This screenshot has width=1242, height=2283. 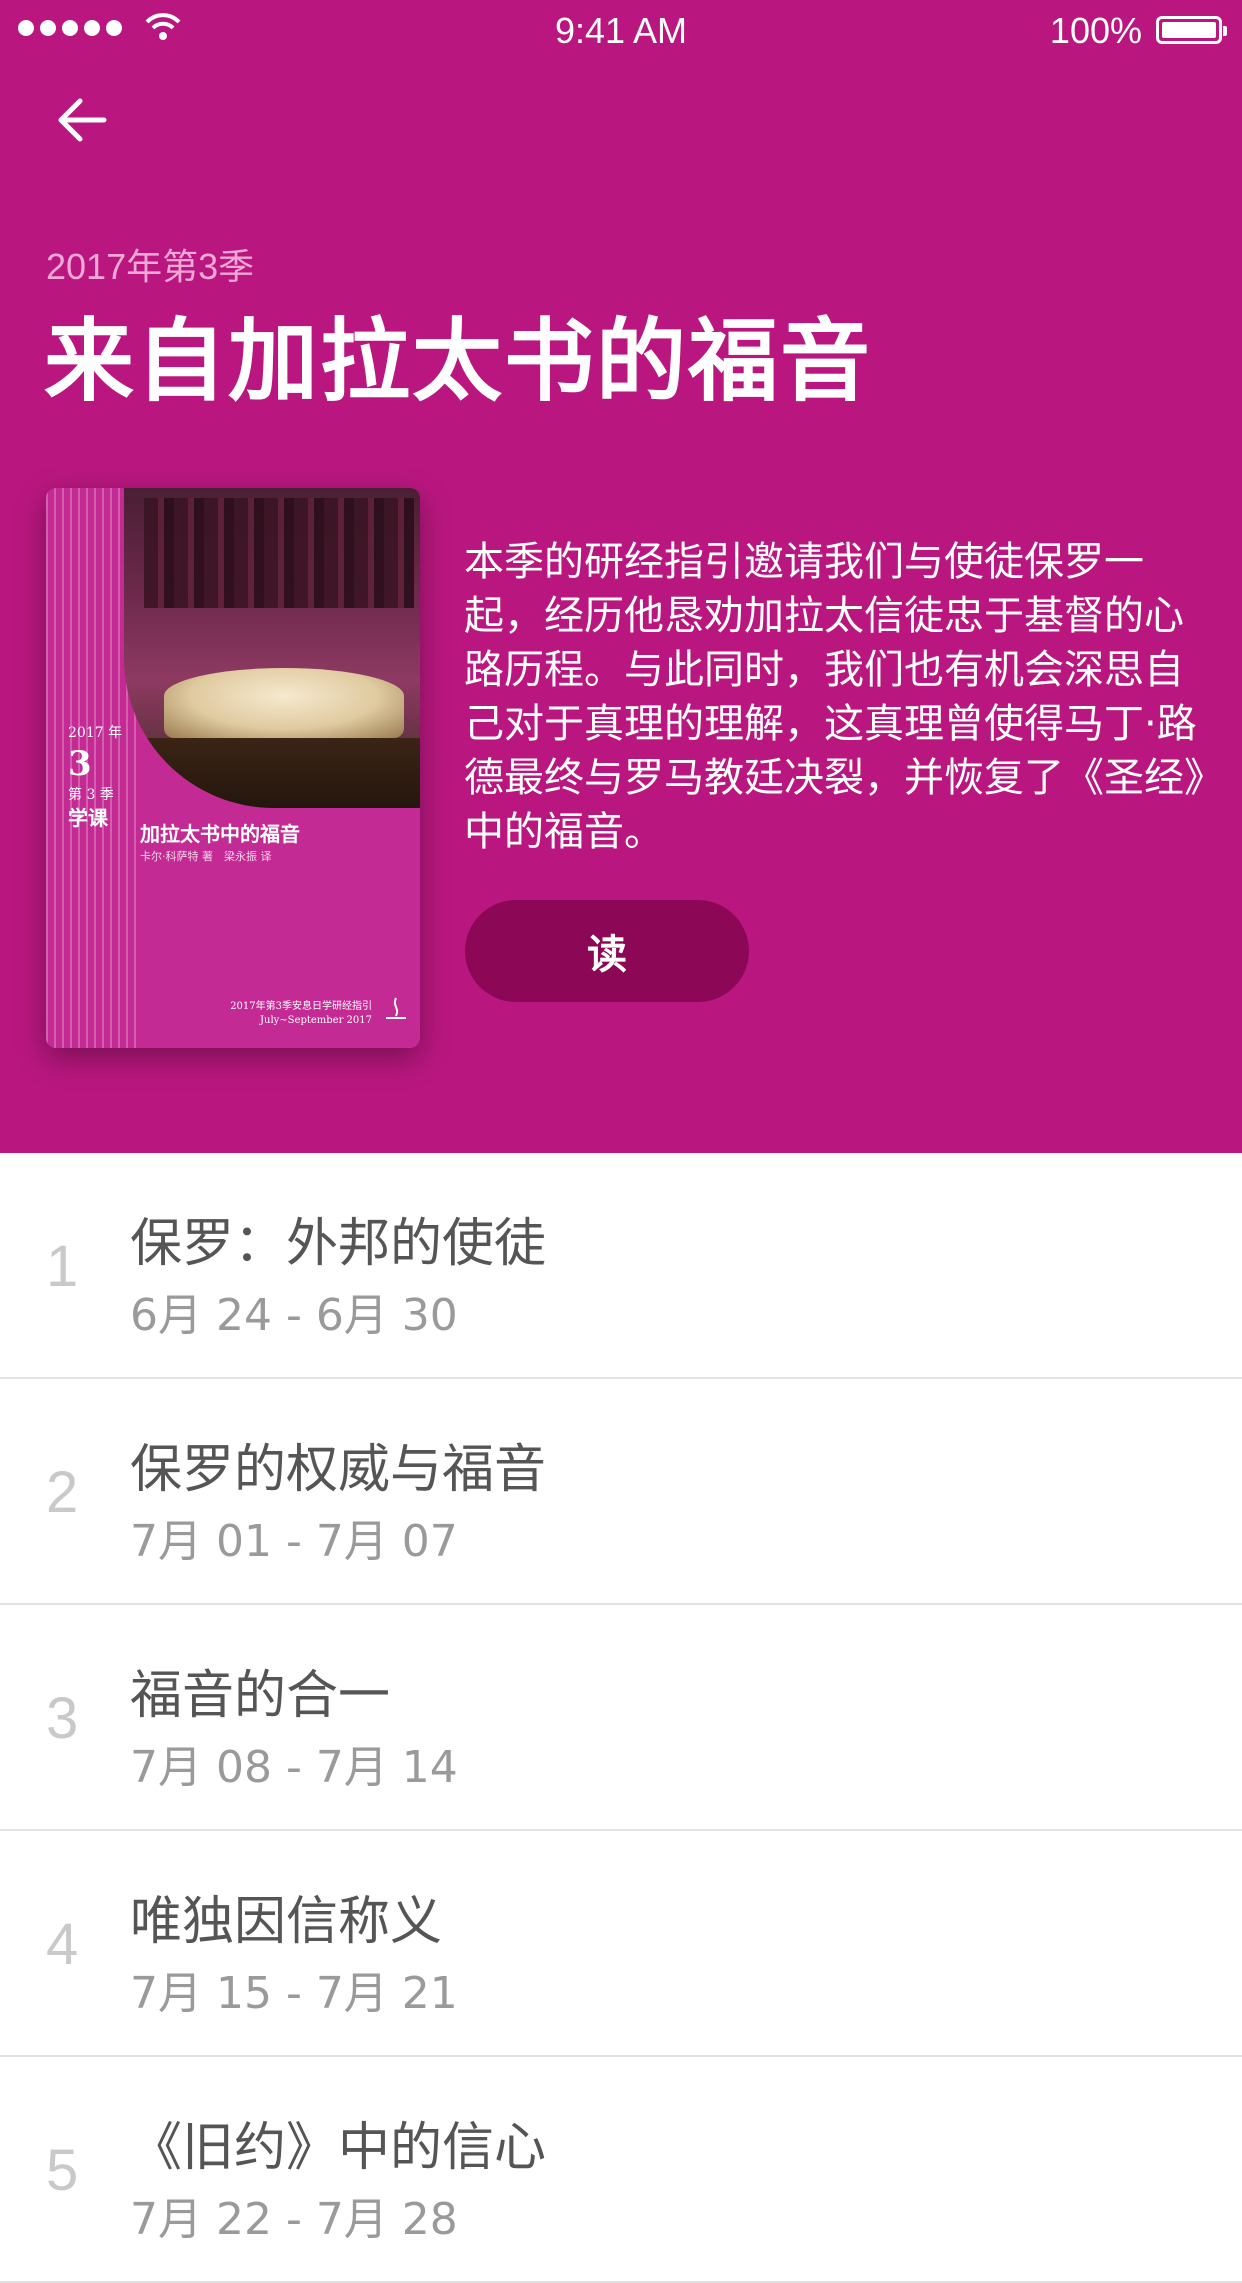 I want to click on cover-authors: 卡尔·科萨特 著 梁永振 译, so click(x=206, y=856).